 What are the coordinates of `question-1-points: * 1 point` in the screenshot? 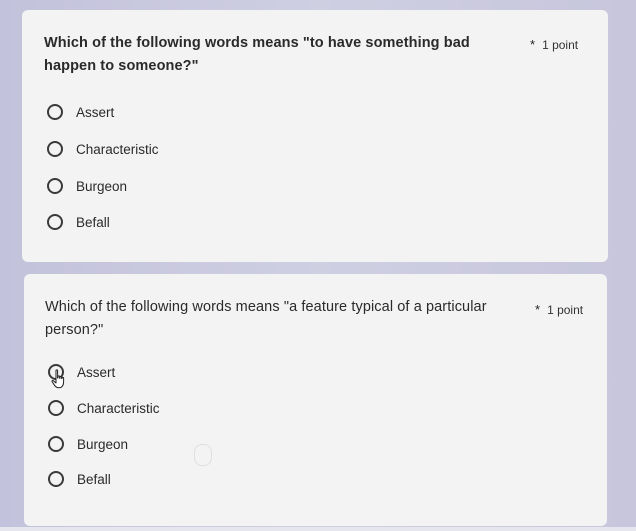 It's located at (554, 44).